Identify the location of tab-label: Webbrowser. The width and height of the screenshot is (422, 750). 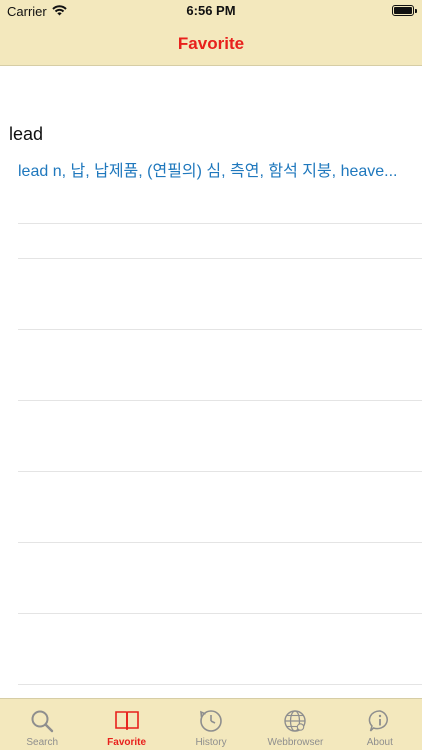
(295, 742).